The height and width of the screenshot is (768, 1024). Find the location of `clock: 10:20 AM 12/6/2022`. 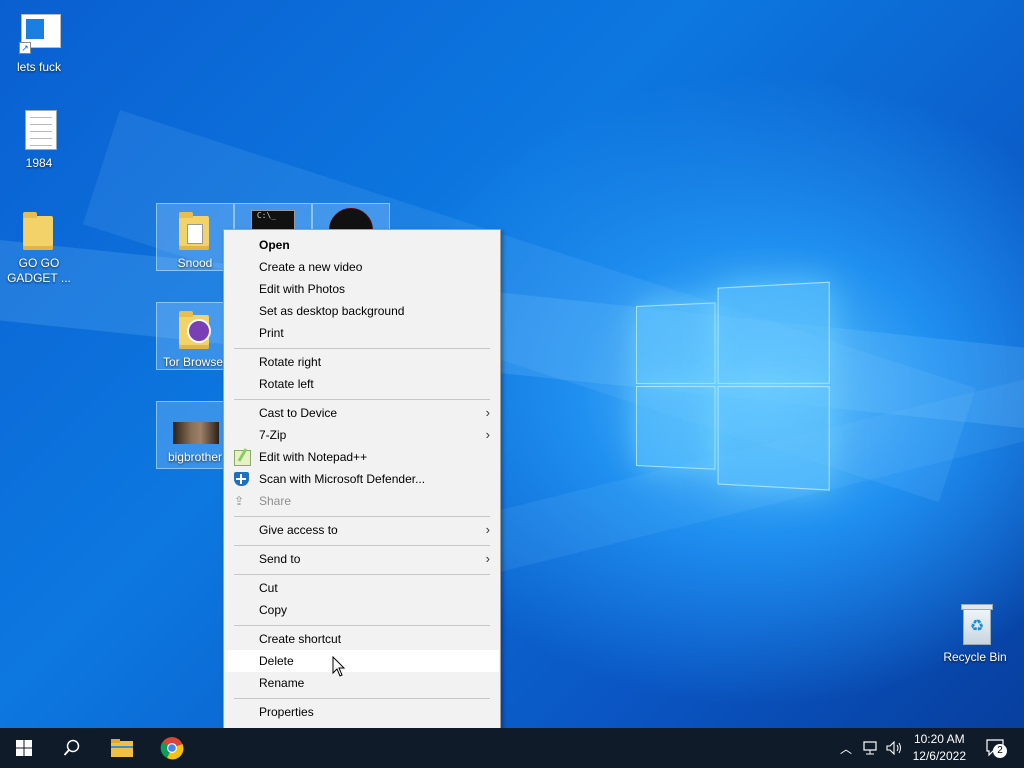

clock: 10:20 AM 12/6/2022 is located at coordinates (939, 748).